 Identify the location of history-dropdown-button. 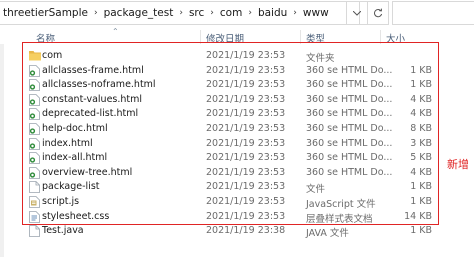
(357, 13).